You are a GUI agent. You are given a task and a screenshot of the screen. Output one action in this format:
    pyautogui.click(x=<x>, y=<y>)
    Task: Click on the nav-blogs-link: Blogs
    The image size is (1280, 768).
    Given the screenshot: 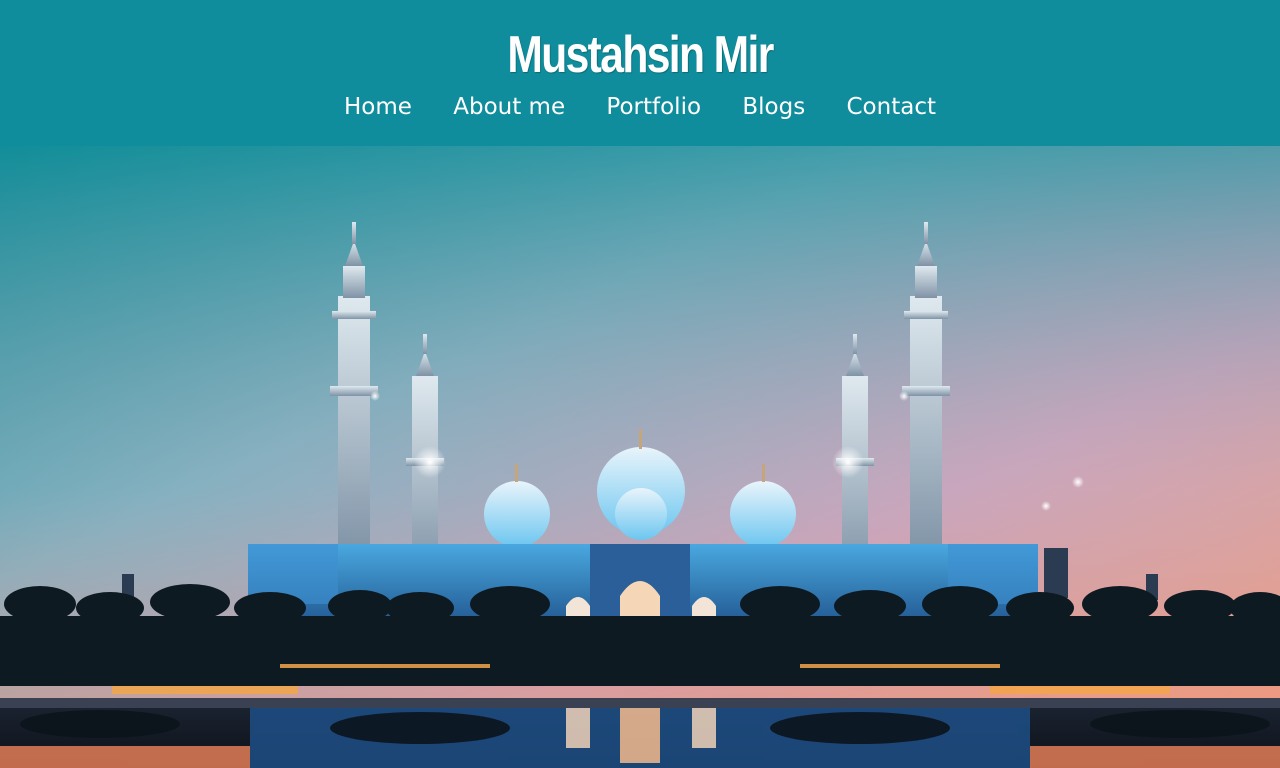 What is the action you would take?
    pyautogui.click(x=773, y=107)
    